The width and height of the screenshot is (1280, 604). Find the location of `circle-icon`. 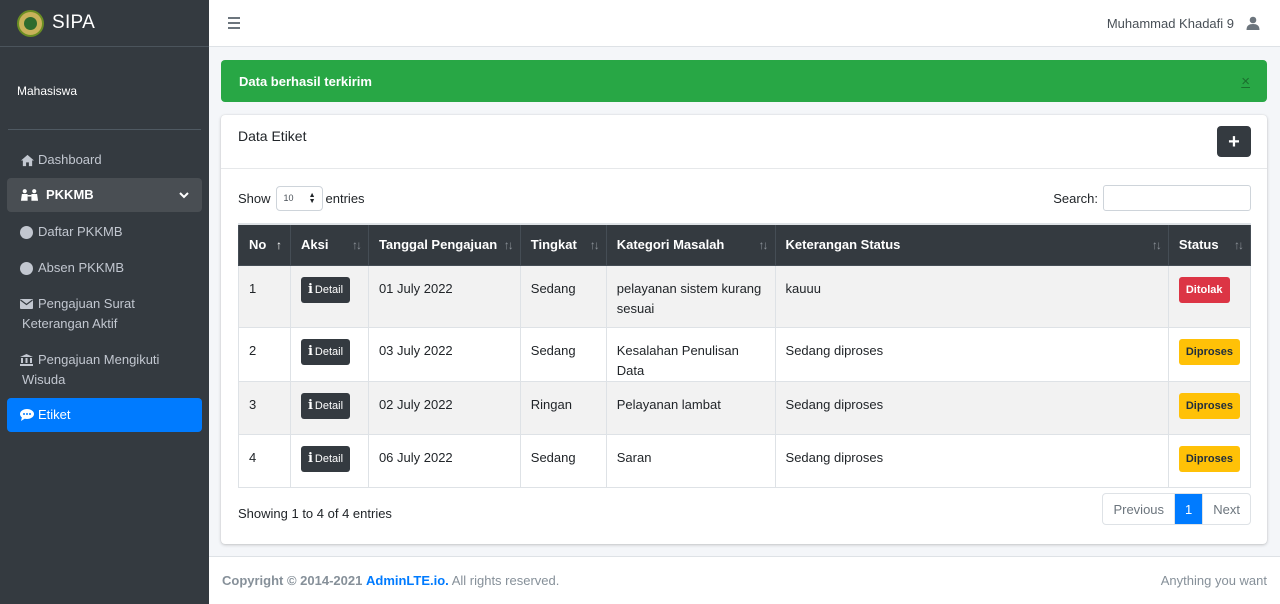

circle-icon is located at coordinates (28, 268).